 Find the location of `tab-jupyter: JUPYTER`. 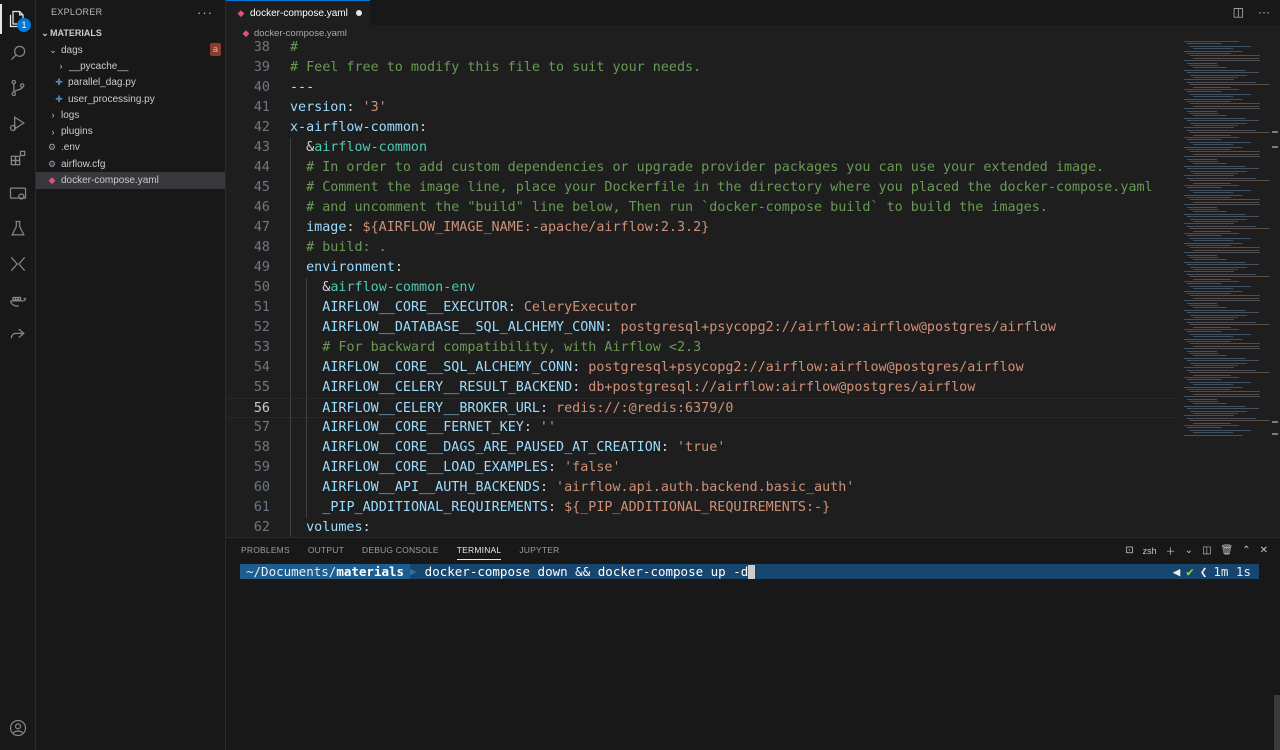

tab-jupyter: JUPYTER is located at coordinates (539, 552).